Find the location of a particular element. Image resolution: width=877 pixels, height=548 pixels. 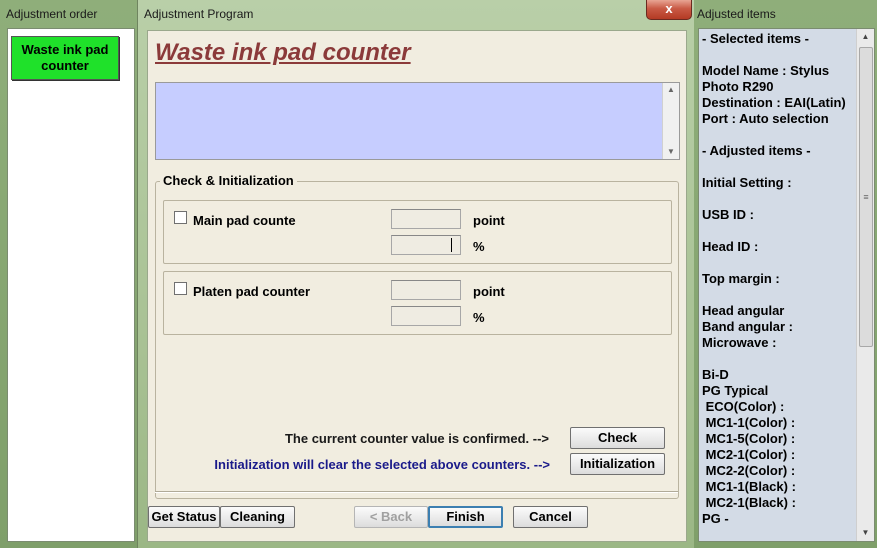

main-pad-percent-field is located at coordinates (426, 245).